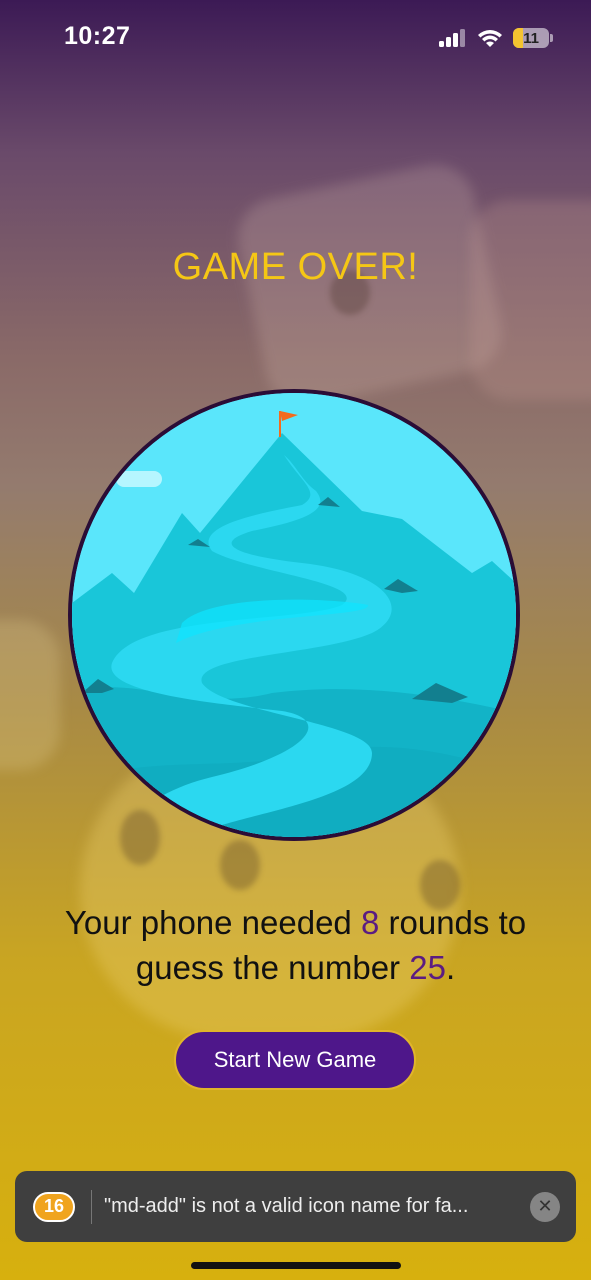  What do you see at coordinates (212, 922) in the screenshot?
I see `summary-prefix: Your phone needed` at bounding box center [212, 922].